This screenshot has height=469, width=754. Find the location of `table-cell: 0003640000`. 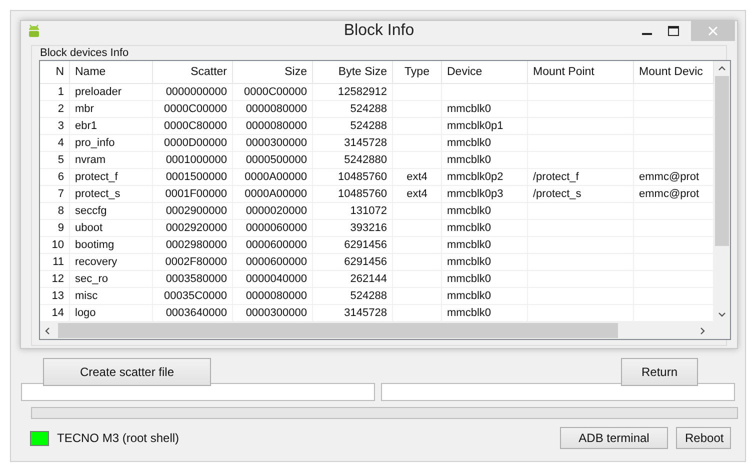

table-cell: 0003640000 is located at coordinates (193, 313).